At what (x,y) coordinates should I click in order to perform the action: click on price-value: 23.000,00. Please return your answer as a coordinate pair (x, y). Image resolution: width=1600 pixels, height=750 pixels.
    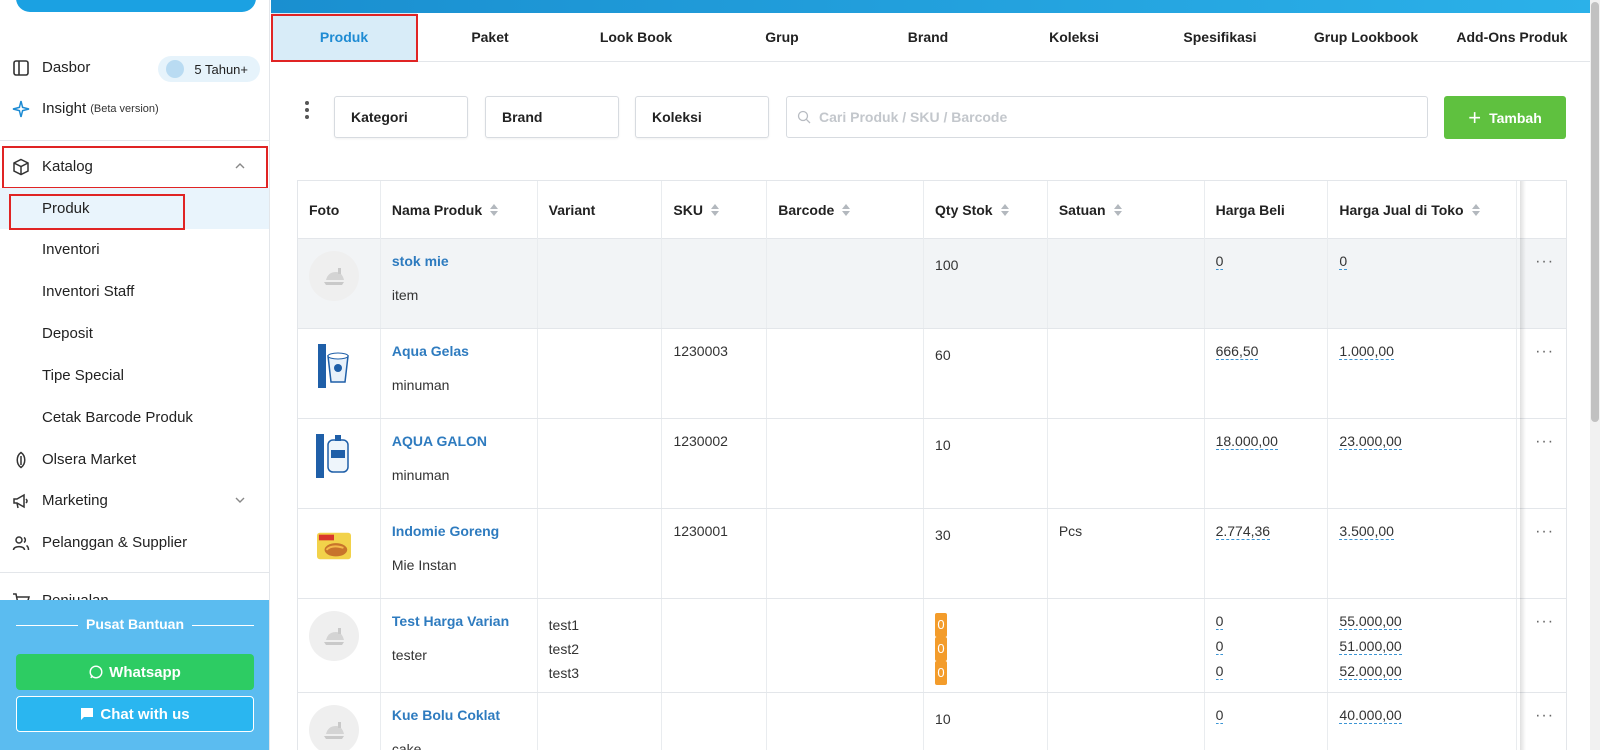
    Looking at the image, I should click on (1370, 441).